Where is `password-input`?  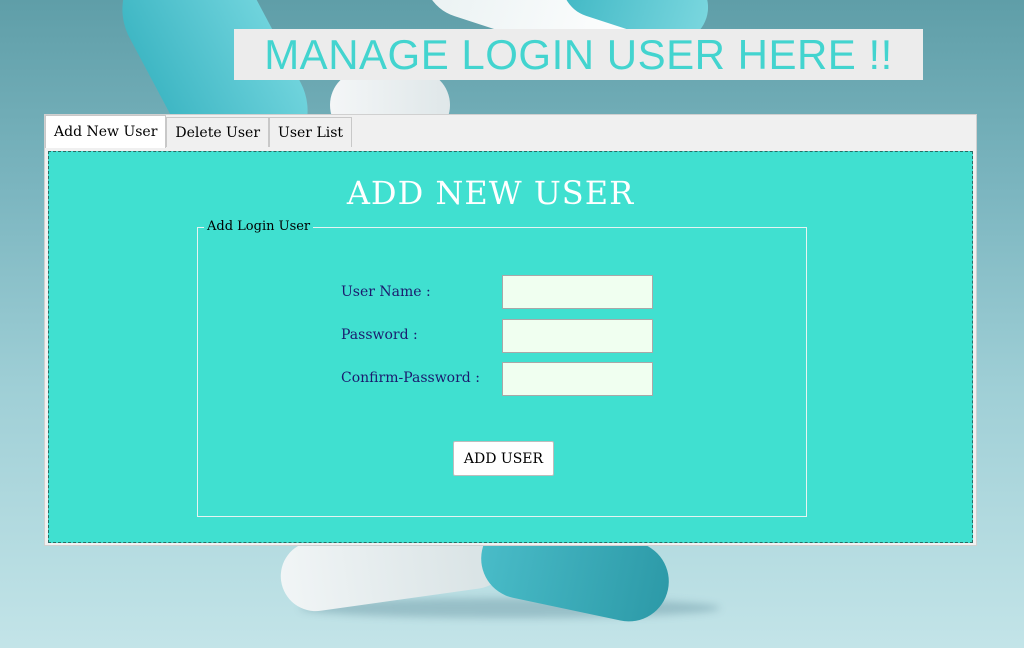
password-input is located at coordinates (577, 336).